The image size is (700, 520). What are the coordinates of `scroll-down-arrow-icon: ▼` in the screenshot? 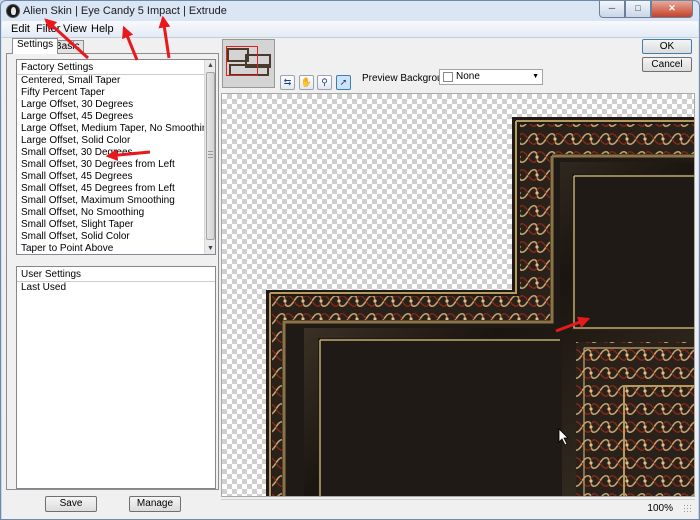 It's located at (210, 248).